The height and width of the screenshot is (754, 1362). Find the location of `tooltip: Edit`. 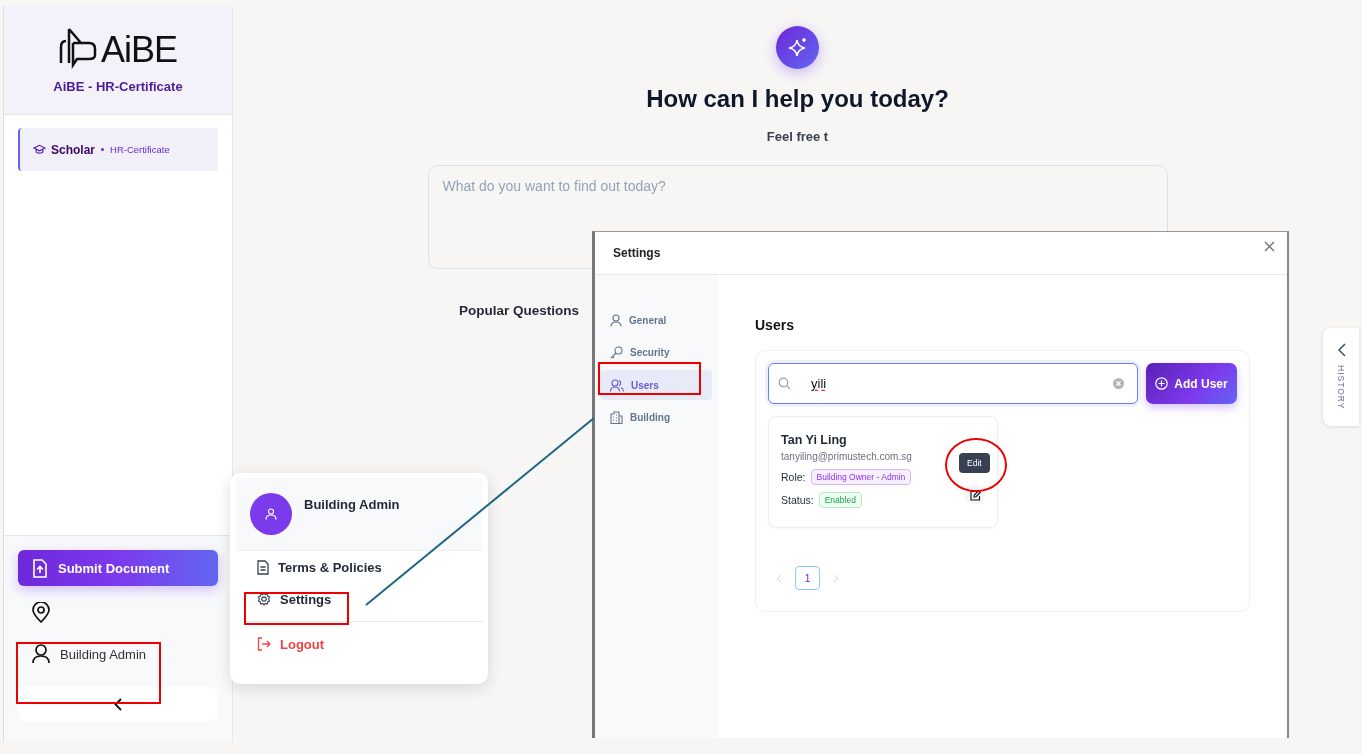

tooltip: Edit is located at coordinates (974, 463).